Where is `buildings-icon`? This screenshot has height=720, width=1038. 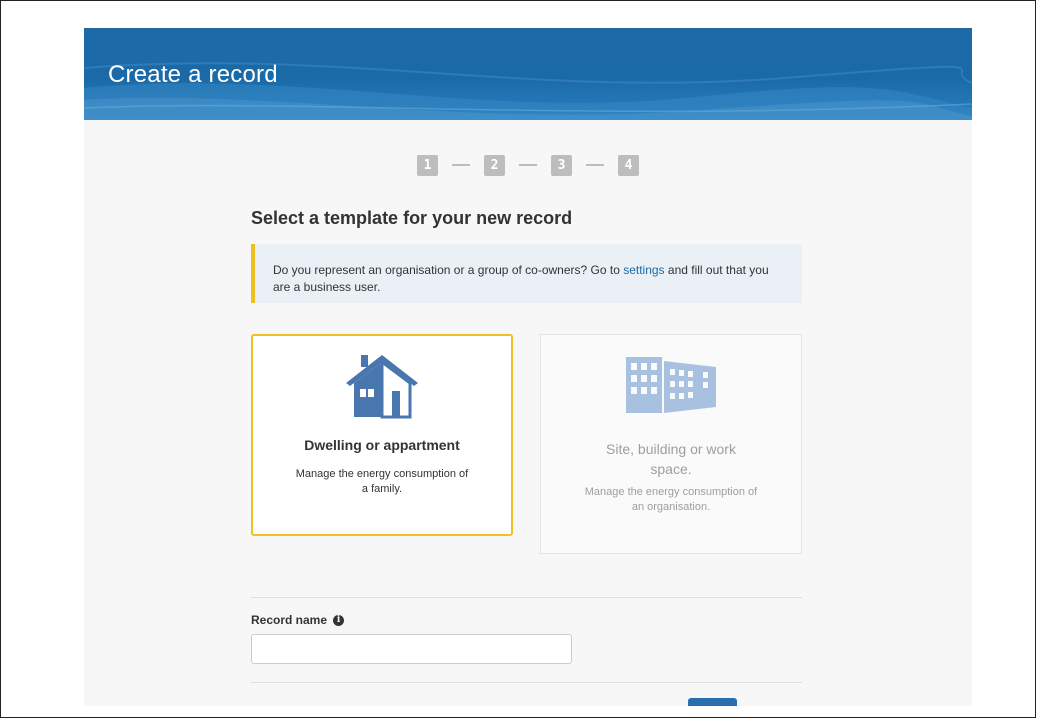 buildings-icon is located at coordinates (671, 385).